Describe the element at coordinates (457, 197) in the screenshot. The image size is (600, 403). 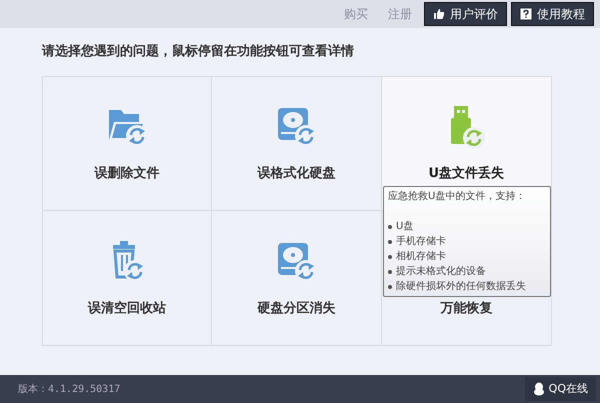
I see `tooltip-title: 应急抢救U盘中的文件，支持：` at that location.